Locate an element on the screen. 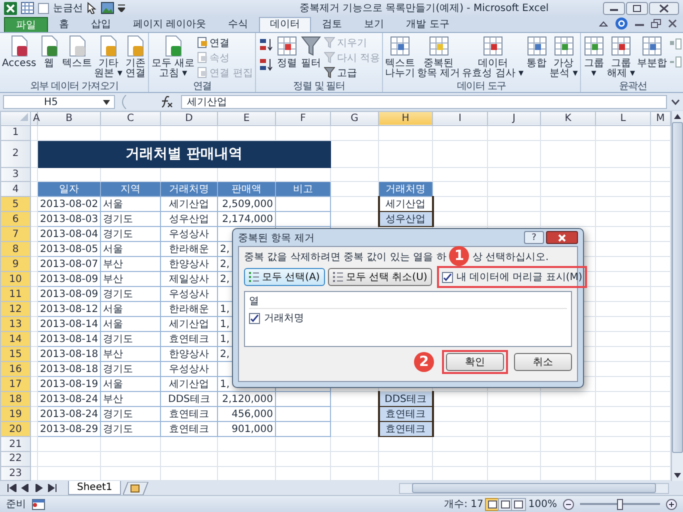 The image size is (683, 512). ribbon-button: 기타 원본 ▾ is located at coordinates (108, 57).